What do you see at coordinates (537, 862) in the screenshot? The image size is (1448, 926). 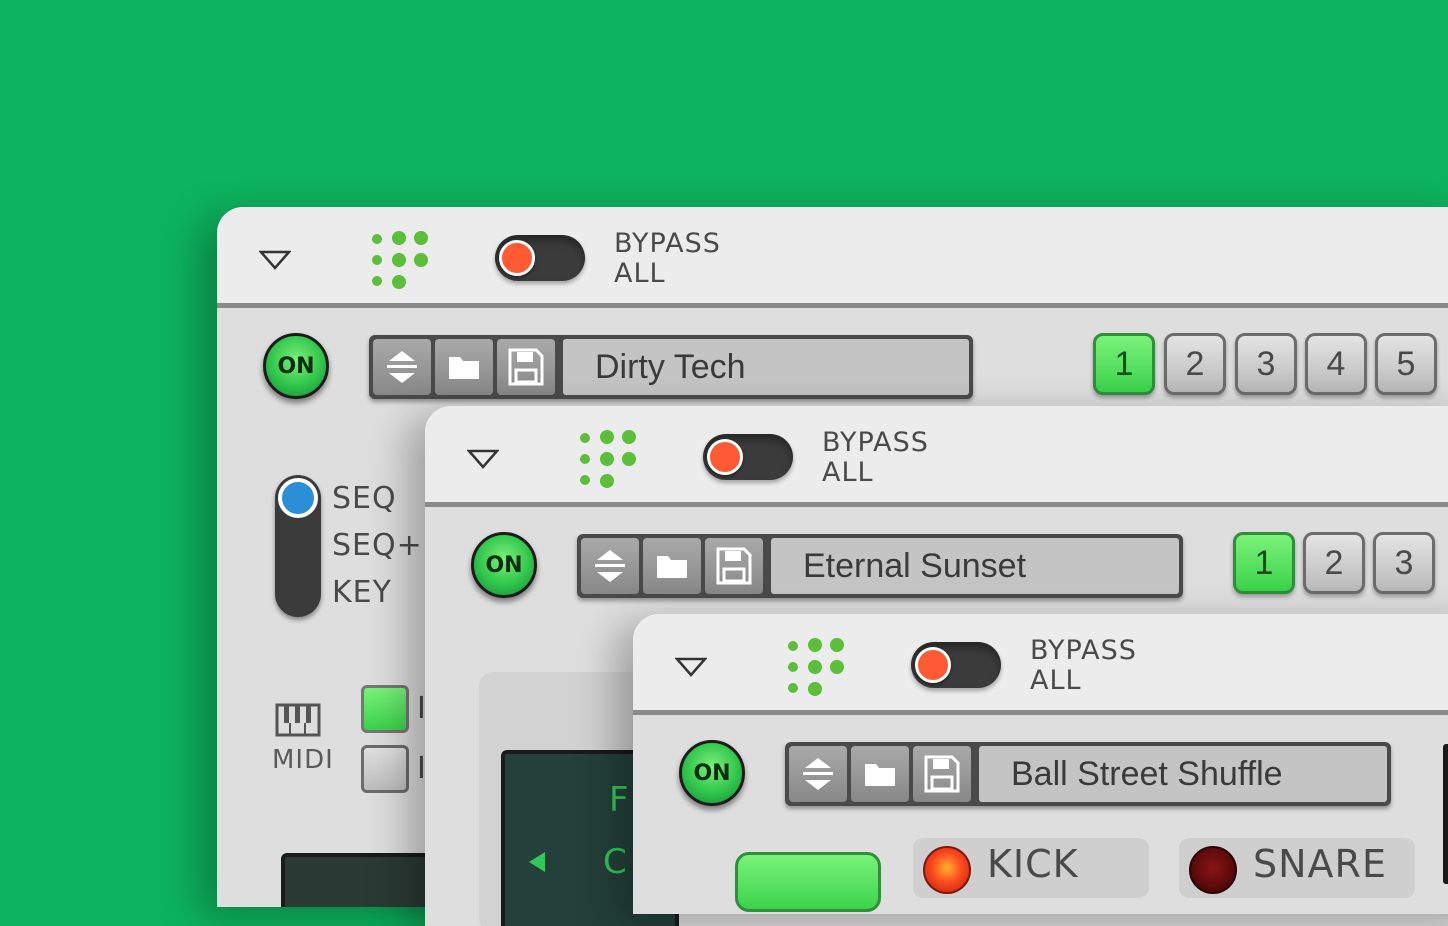 I see `display-left-arrow-icon` at bounding box center [537, 862].